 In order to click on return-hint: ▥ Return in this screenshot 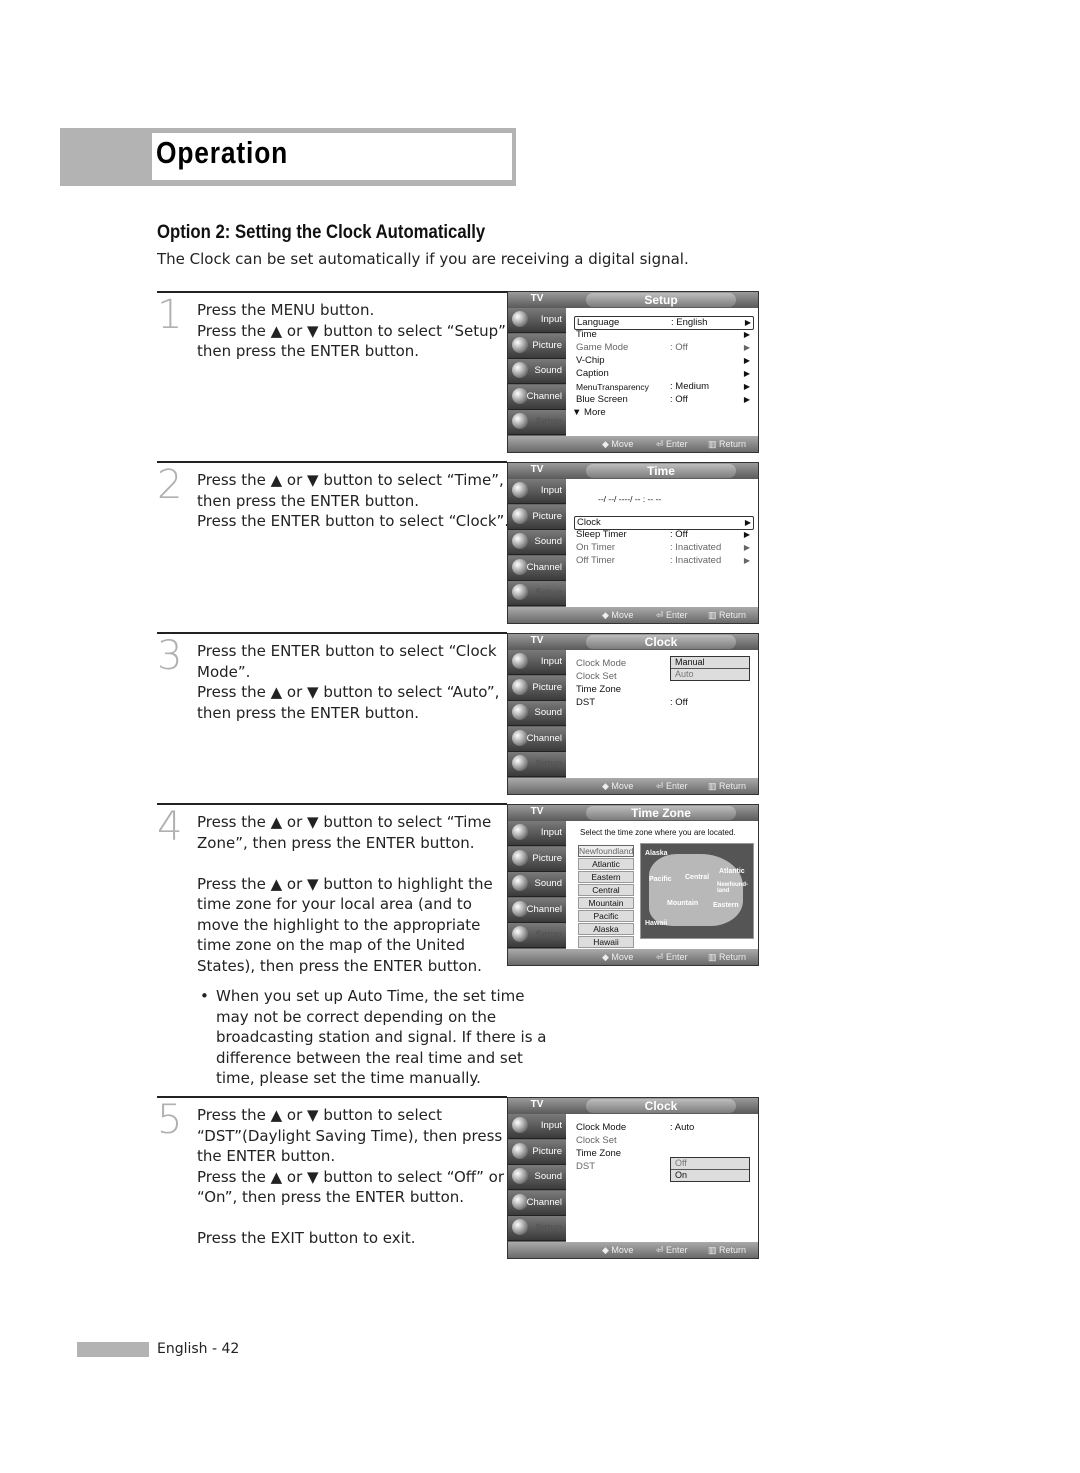, I will do `click(727, 444)`.